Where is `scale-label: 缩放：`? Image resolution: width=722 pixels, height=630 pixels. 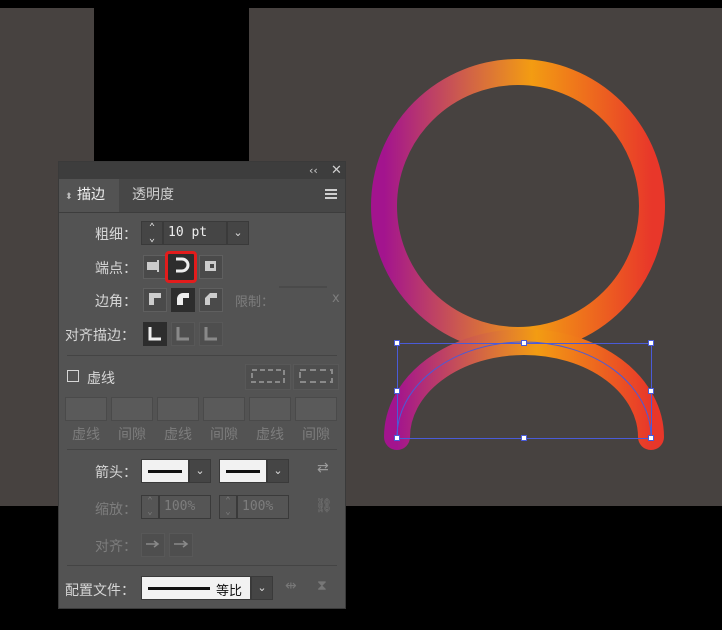
scale-label: 缩放： is located at coordinates (116, 510).